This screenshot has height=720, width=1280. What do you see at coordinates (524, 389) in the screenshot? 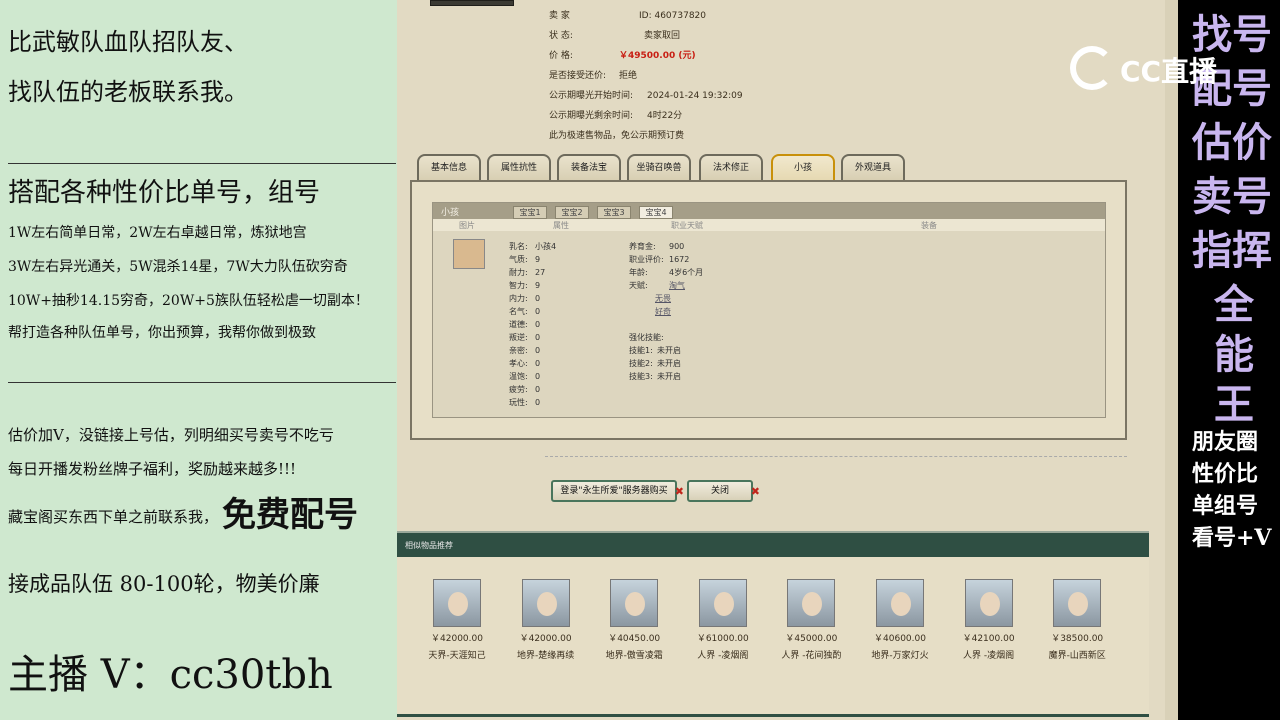
I see `attr-row: 疲劳: 0` at bounding box center [524, 389].